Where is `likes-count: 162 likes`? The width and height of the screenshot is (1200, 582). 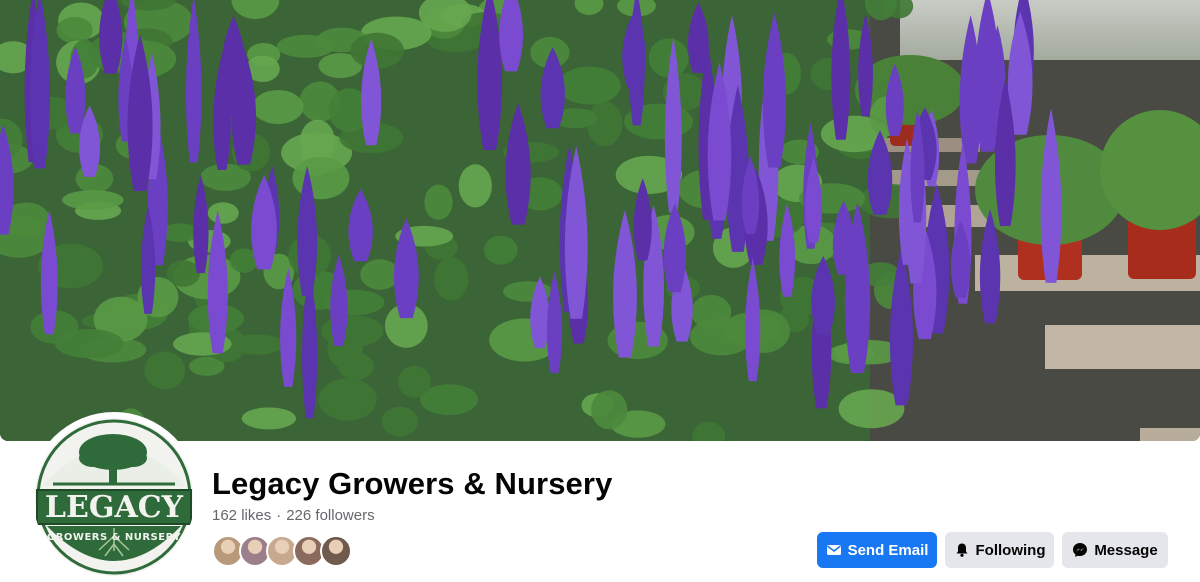 likes-count: 162 likes is located at coordinates (241, 515).